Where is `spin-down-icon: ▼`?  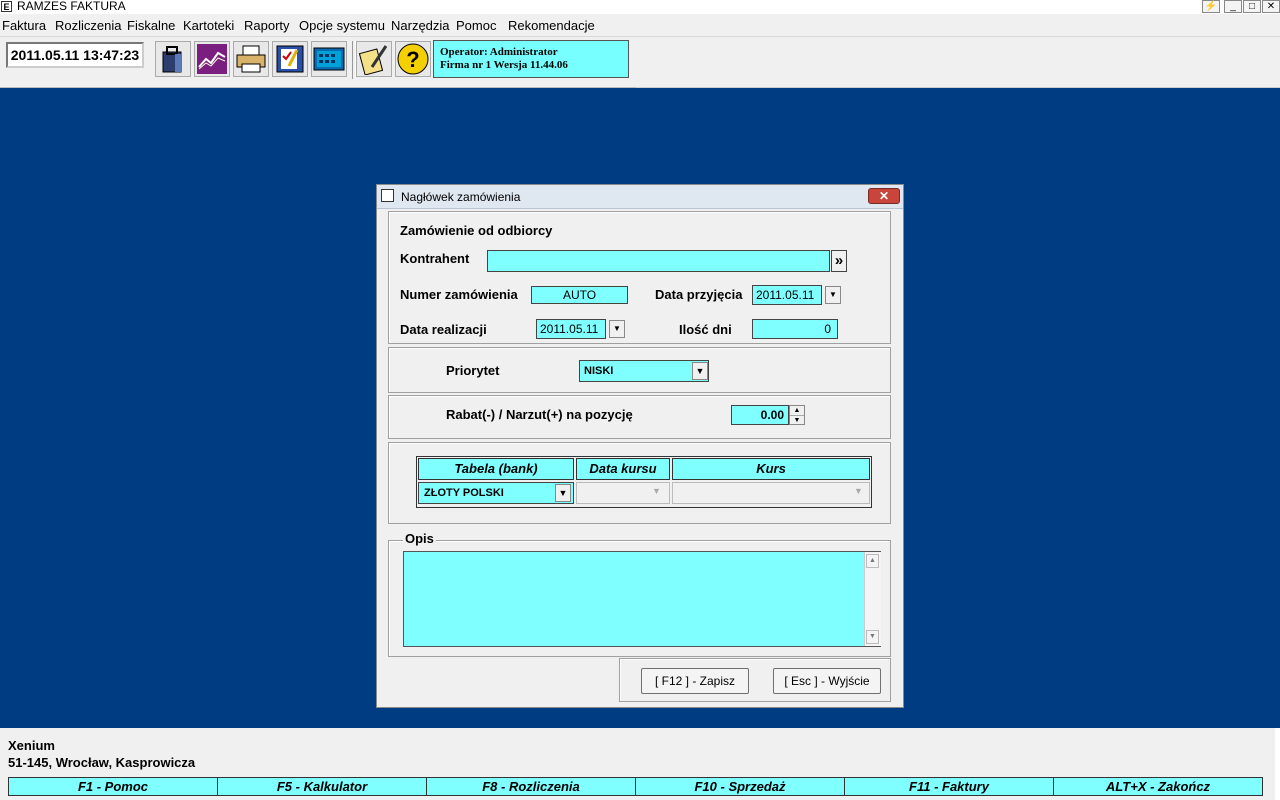 spin-down-icon: ▼ is located at coordinates (797, 420).